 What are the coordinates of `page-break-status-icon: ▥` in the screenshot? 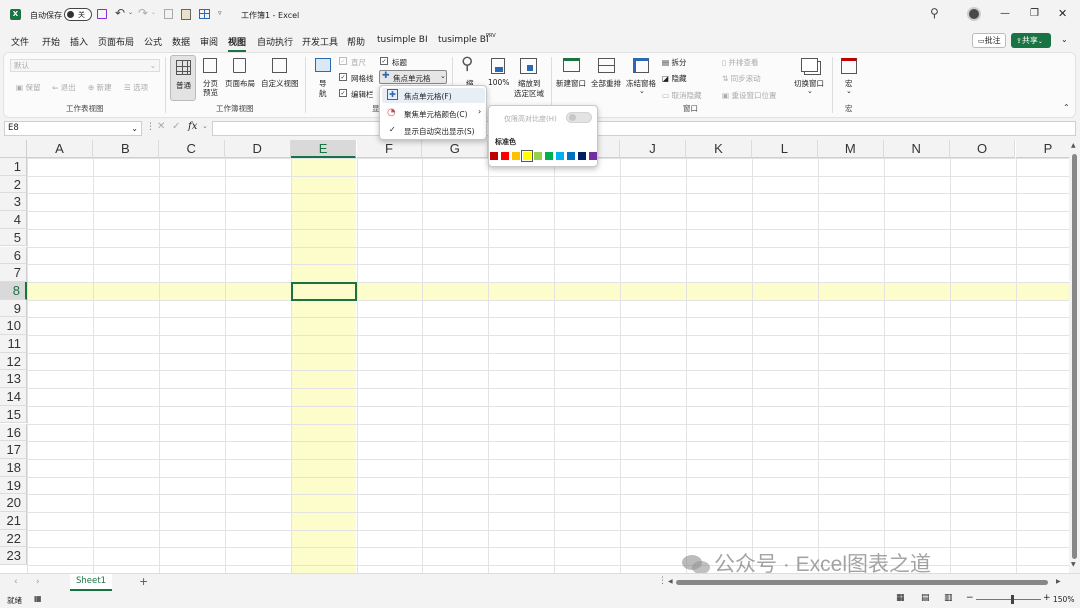 It's located at (948, 598).